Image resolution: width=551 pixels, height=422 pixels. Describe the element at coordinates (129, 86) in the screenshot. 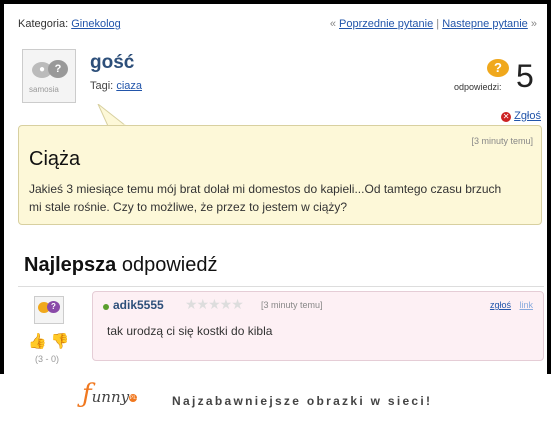

I see `tag-link: ciaza` at that location.